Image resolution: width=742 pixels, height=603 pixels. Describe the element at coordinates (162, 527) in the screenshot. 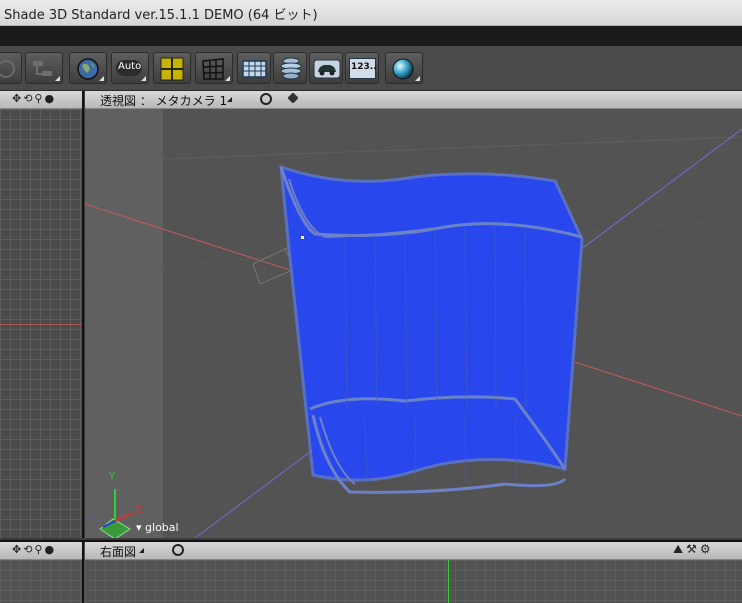

I see `coord-mode-label: global` at that location.